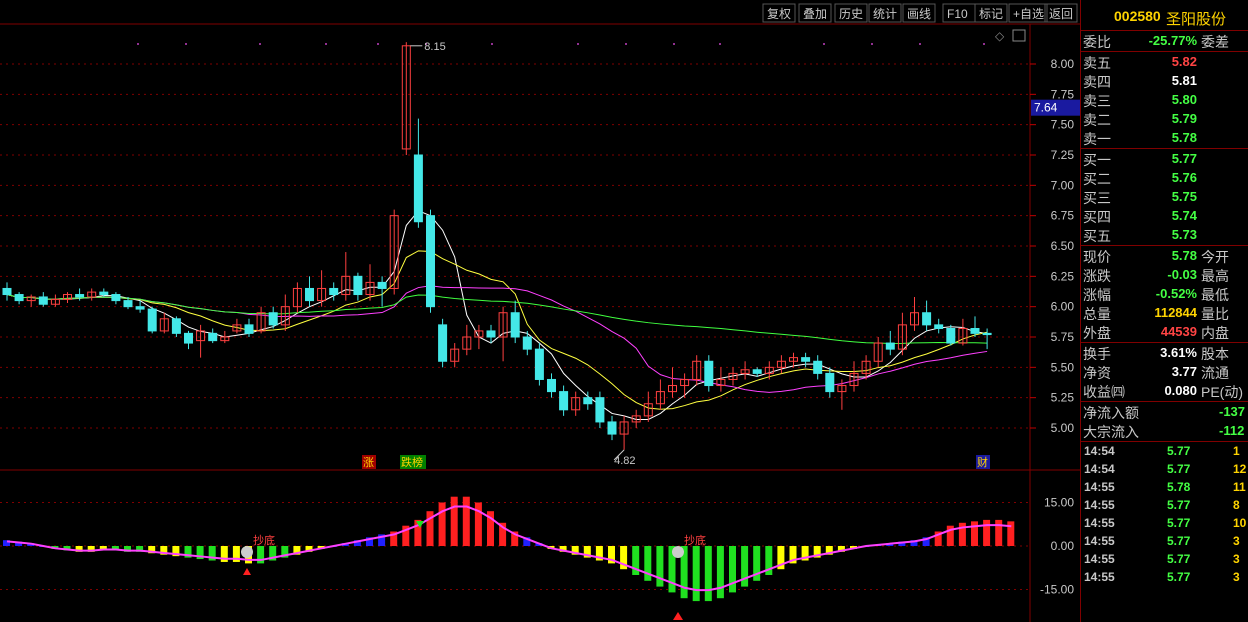 The image size is (1248, 622). Describe the element at coordinates (695, 540) in the screenshot. I see `bottom-signal-label: 抄底` at that location.